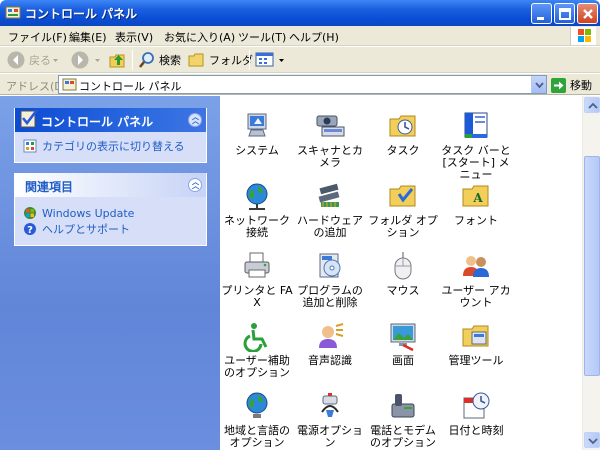 The image size is (600, 450). What do you see at coordinates (87, 60) in the screenshot?
I see `forward-button` at bounding box center [87, 60].